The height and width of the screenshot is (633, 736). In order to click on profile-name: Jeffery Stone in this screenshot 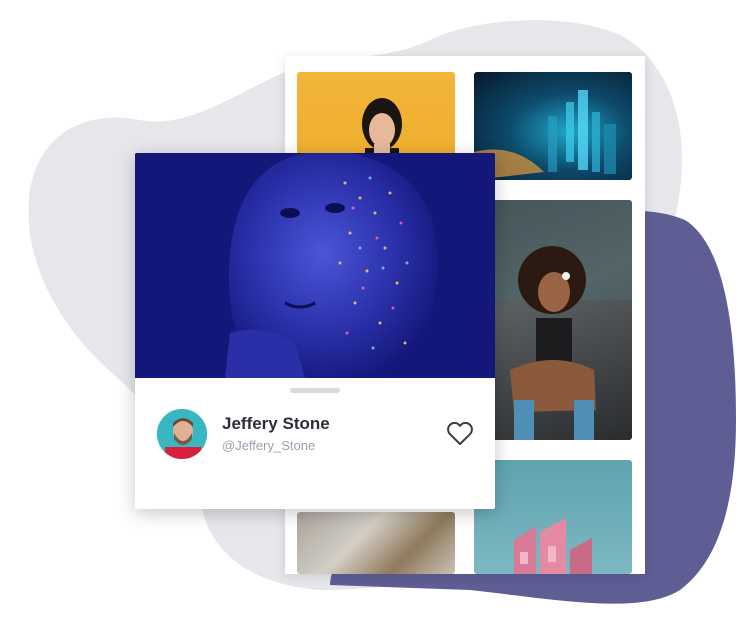, I will do `click(276, 423)`.